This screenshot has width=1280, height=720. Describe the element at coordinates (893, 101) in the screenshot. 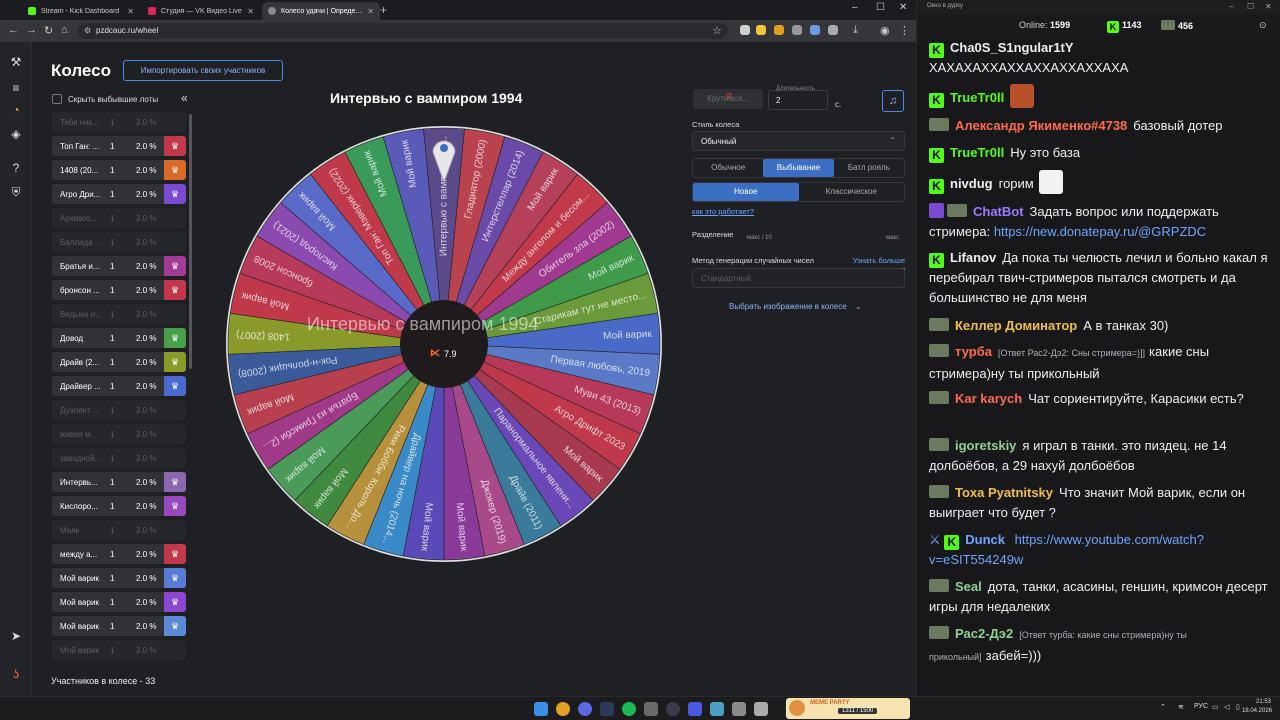

I see `music-button: ♫` at that location.